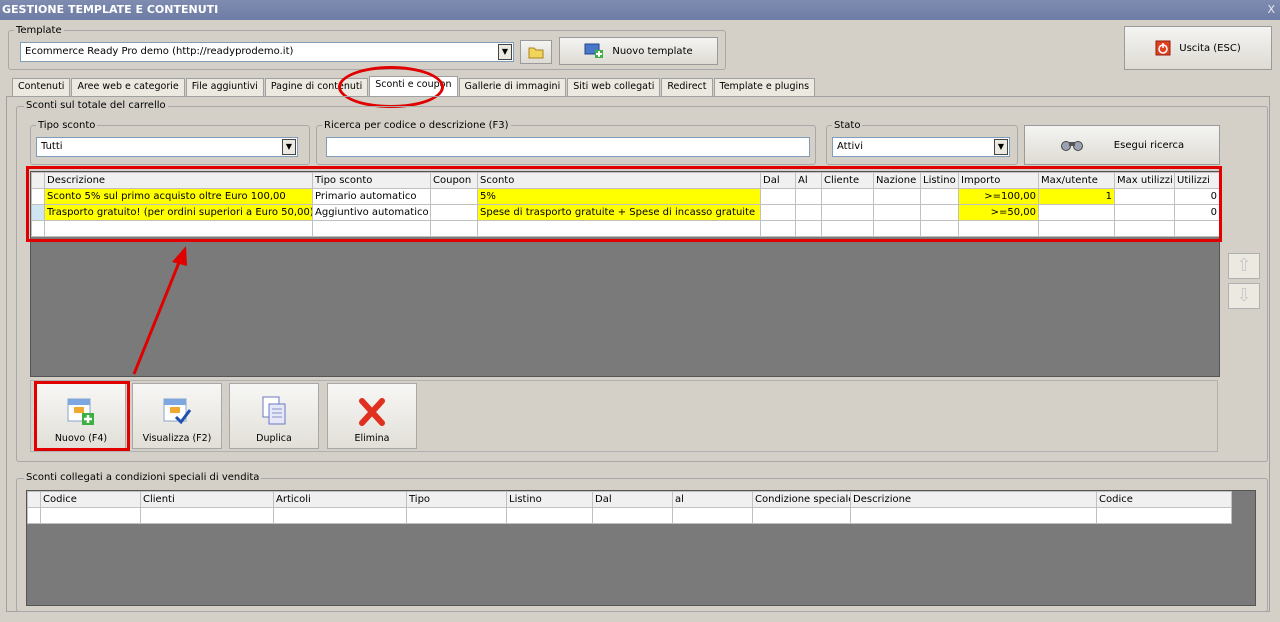 The height and width of the screenshot is (622, 1280). Describe the element at coordinates (652, 51) in the screenshot. I see `new-template-label: Nuovo template` at that location.